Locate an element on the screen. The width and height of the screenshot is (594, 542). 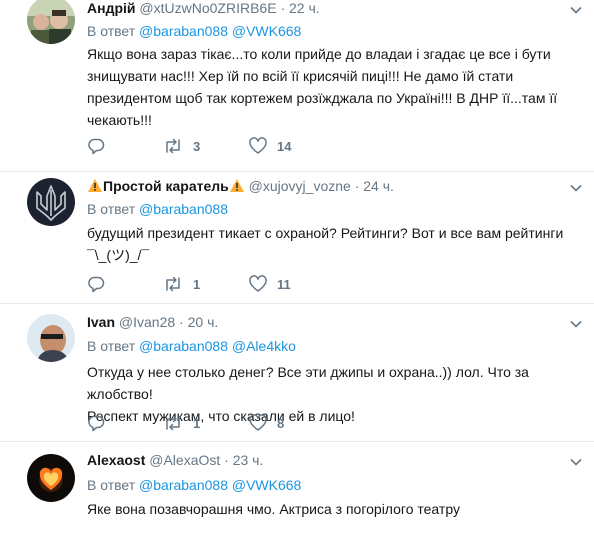
reply-context: В ответ @baraban088 is located at coordinates (157, 209).